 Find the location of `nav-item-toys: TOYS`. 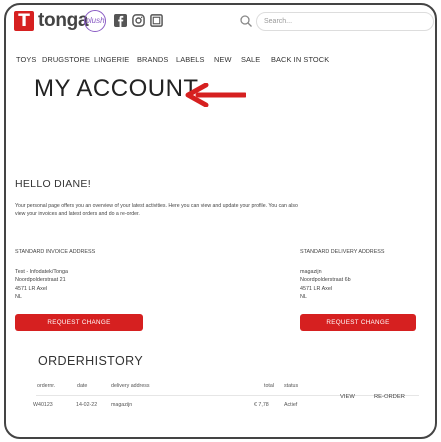

nav-item-toys: TOYS is located at coordinates (26, 59).